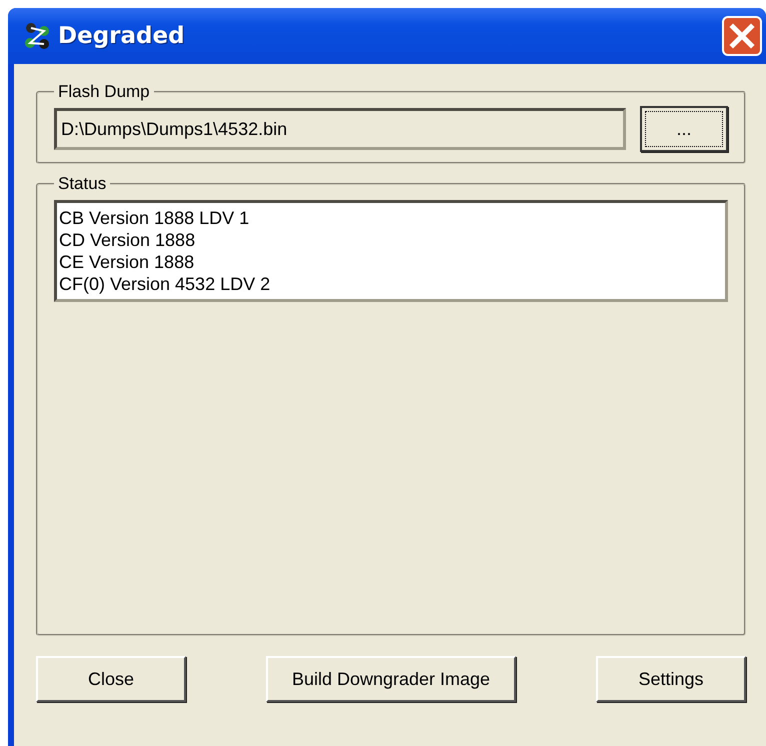  I want to click on path-field: D:\Dumps\Dumps1\4532.bin, so click(340, 129).